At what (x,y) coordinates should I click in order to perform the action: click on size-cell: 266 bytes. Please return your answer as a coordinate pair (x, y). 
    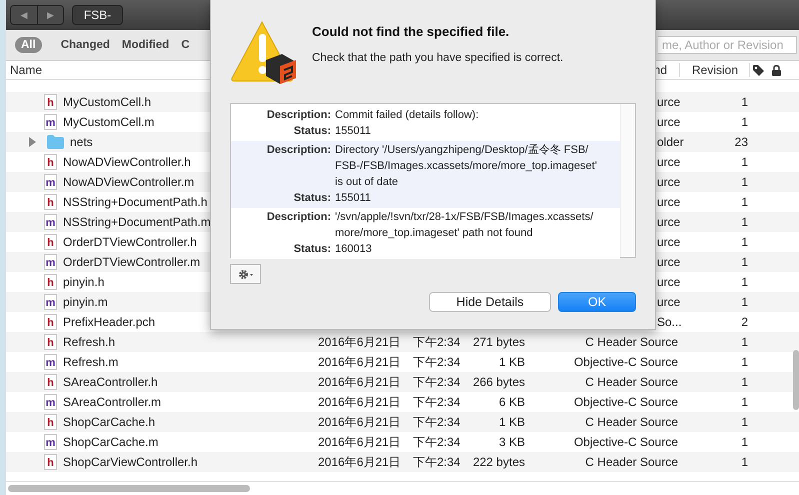
    Looking at the image, I should click on (498, 382).